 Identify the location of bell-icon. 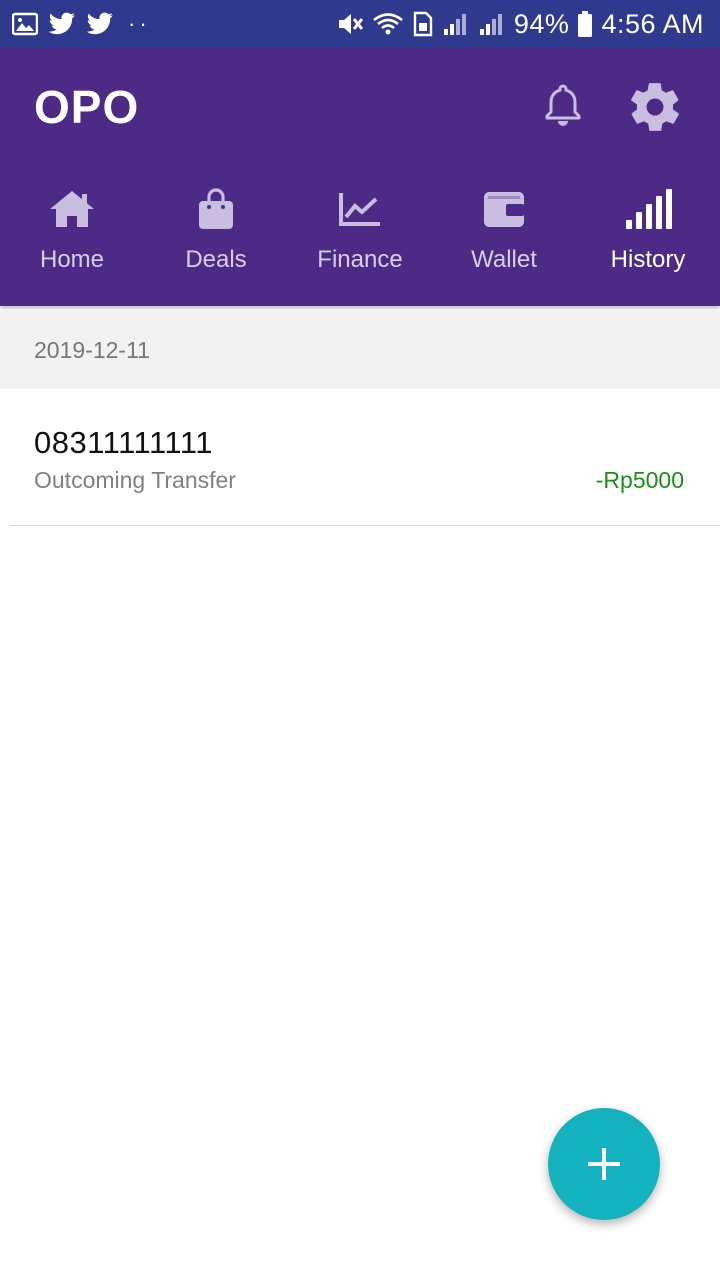
(563, 105).